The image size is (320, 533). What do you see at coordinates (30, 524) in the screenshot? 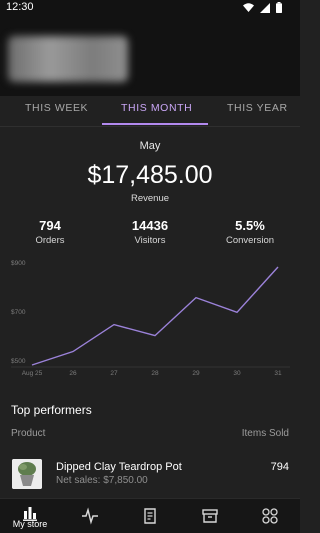
I see `nav-my-store-label: My store` at bounding box center [30, 524].